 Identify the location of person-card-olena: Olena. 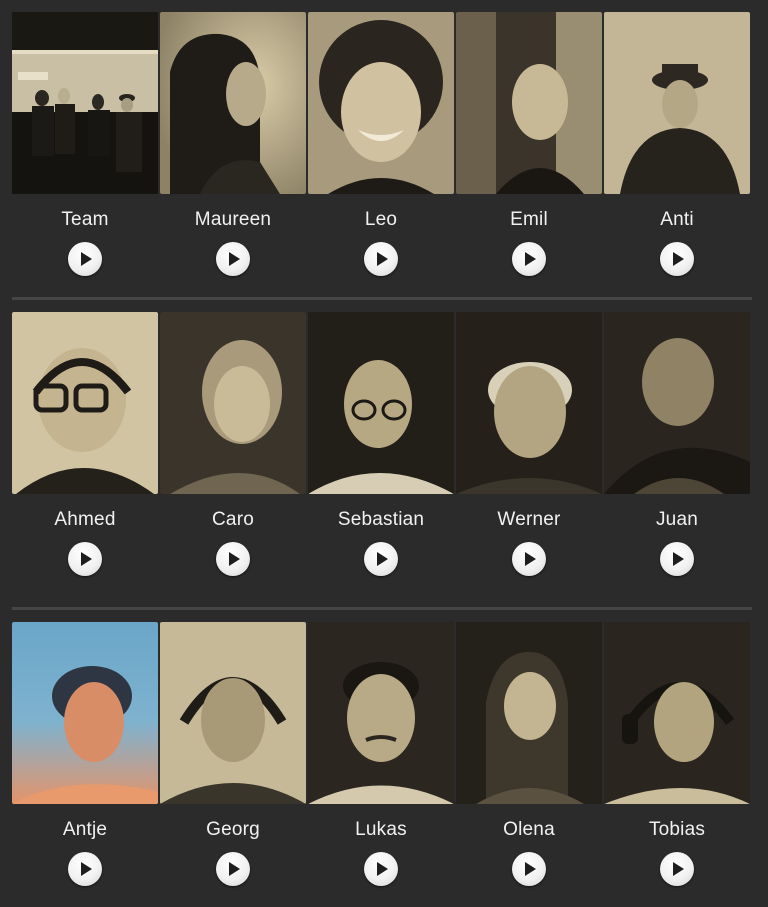
(529, 764).